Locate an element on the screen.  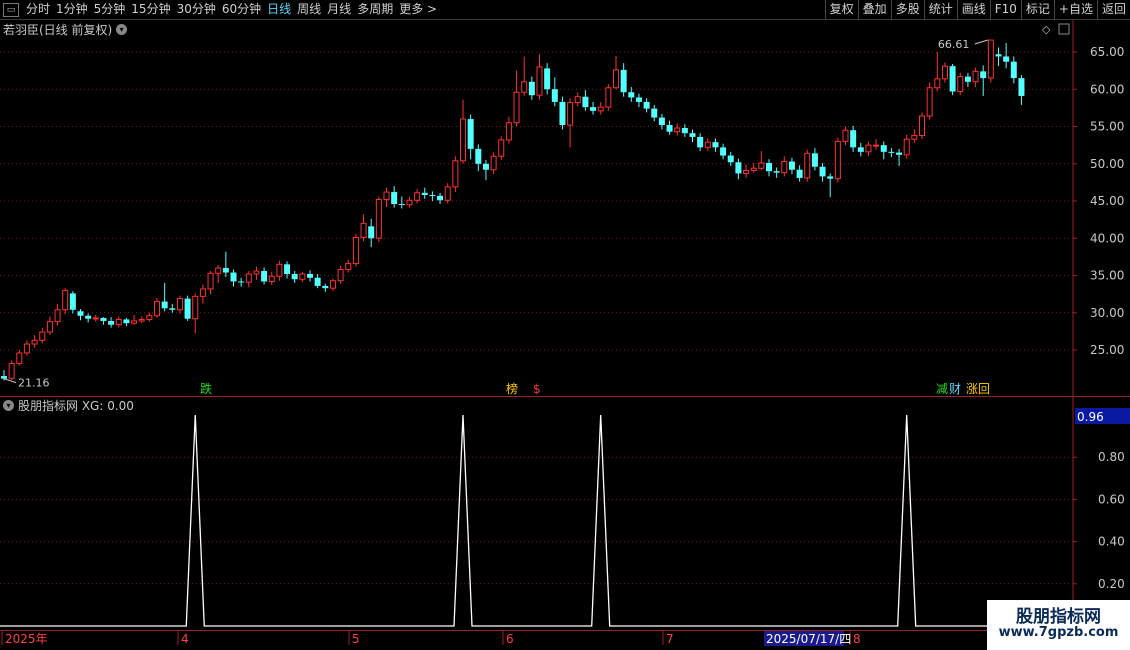
price-tick-label: 30.00 is located at coordinates (1107, 313).